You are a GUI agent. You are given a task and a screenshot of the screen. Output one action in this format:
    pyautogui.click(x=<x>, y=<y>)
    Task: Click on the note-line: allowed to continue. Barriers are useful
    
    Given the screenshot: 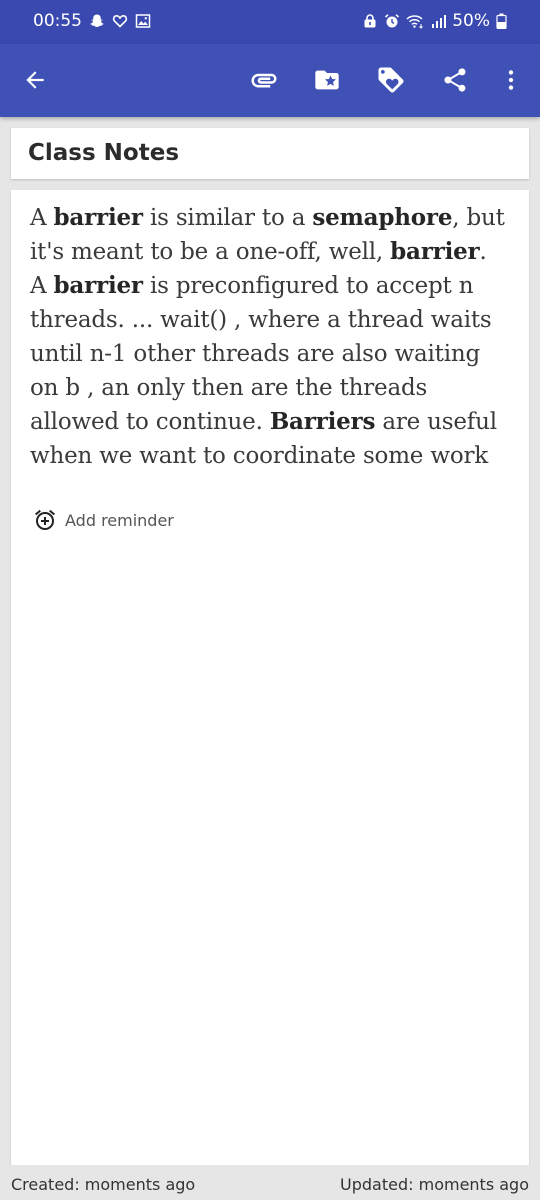 What is the action you would take?
    pyautogui.click(x=276, y=422)
    